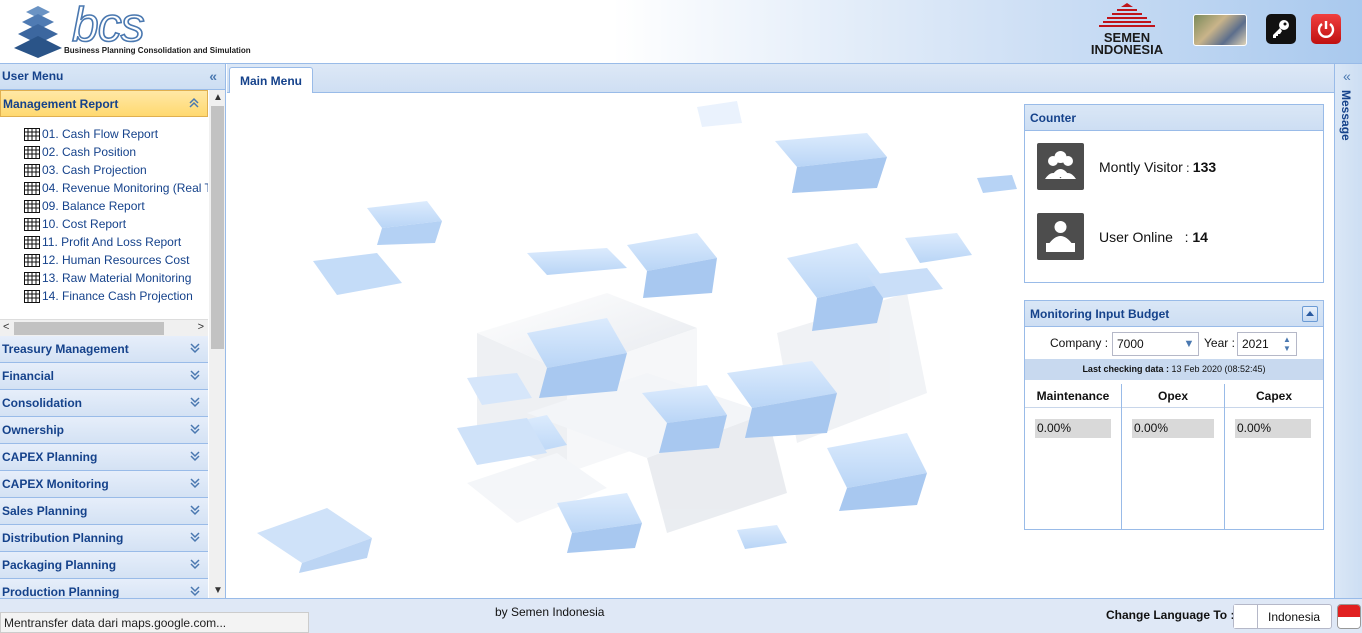 The image size is (1362, 633). Describe the element at coordinates (213, 76) in the screenshot. I see `collapse-sidebar-icon: «` at that location.